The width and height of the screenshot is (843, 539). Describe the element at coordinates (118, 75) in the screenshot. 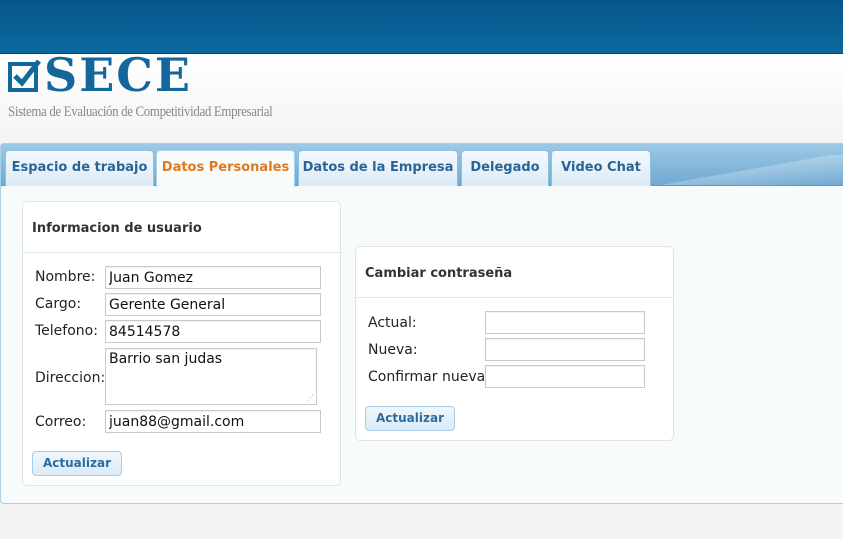

I see `logo-text: SECE` at that location.